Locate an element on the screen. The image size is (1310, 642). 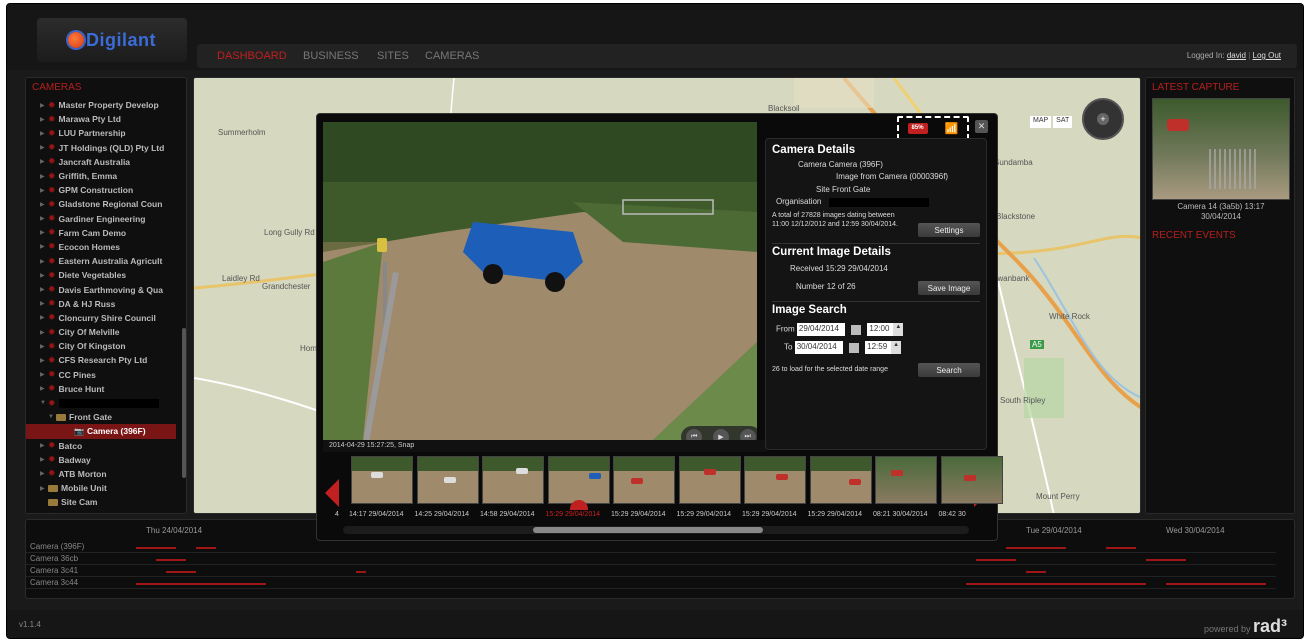
tree-item-site: ▼ Front Gate is located at coordinates (101, 417).